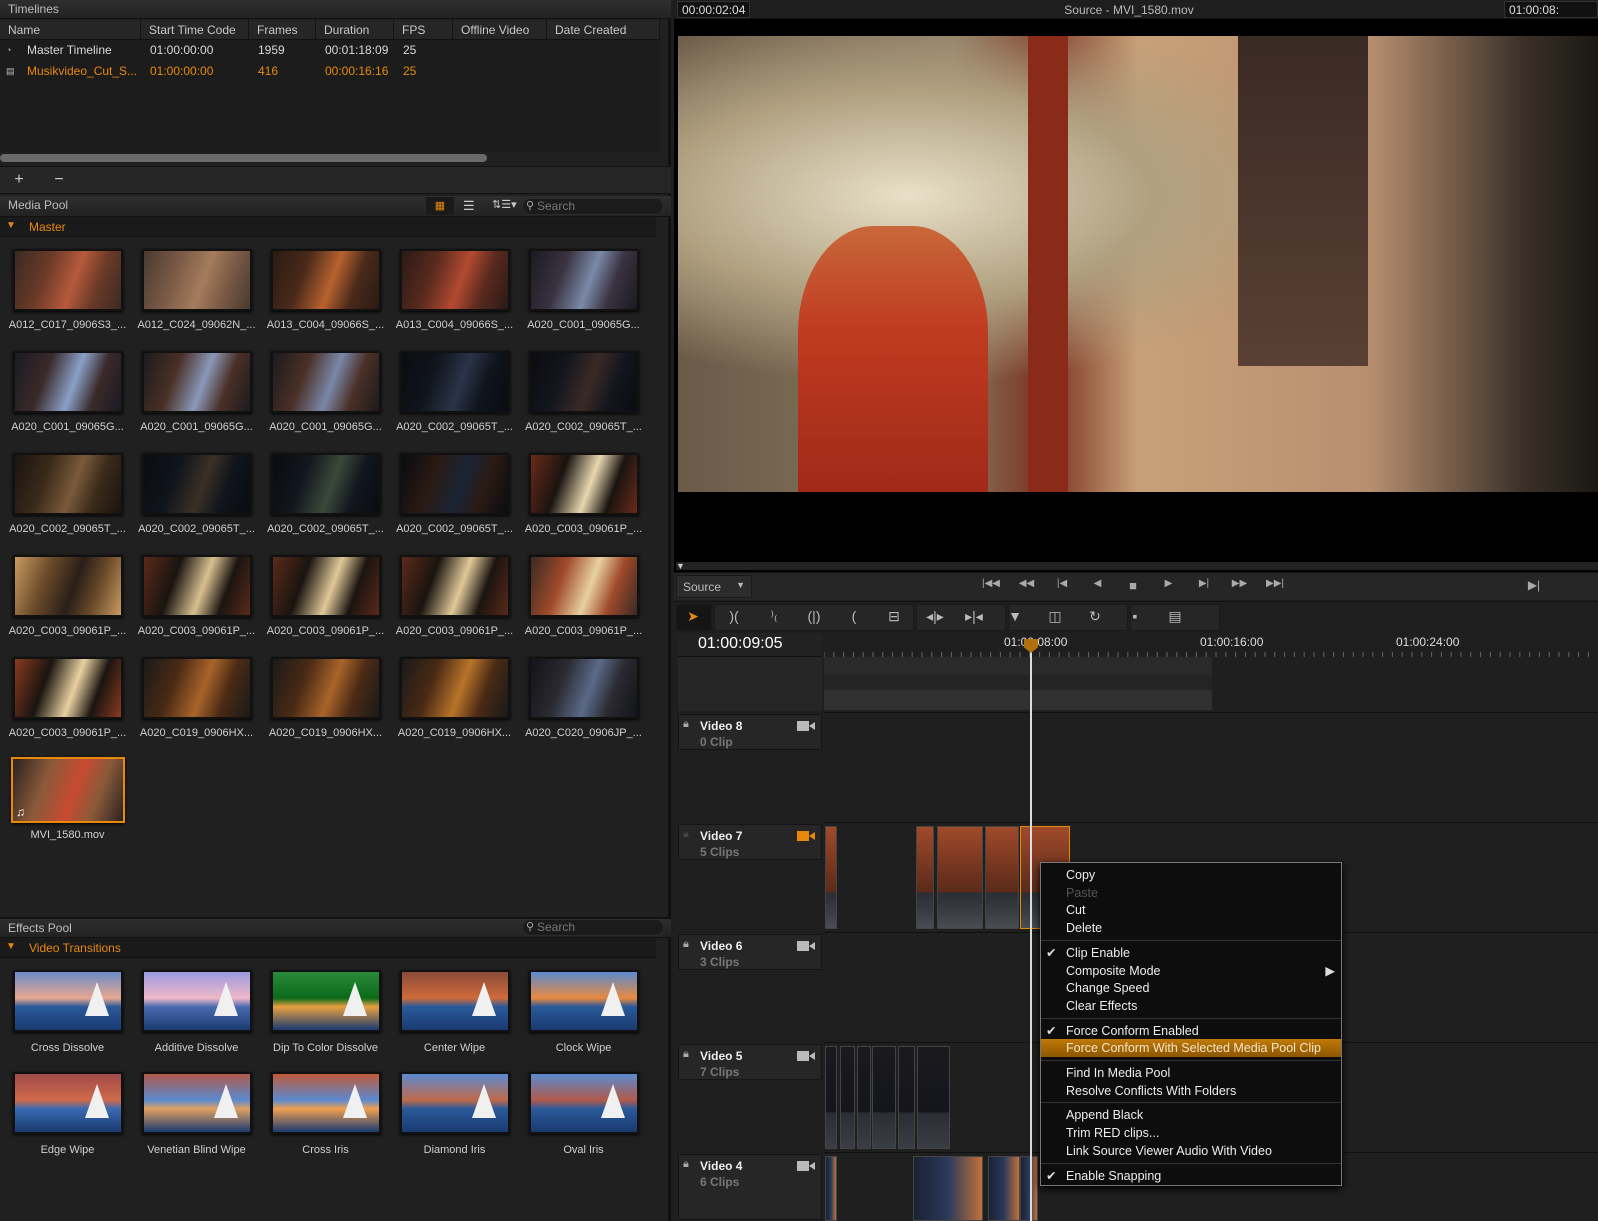 The height and width of the screenshot is (1221, 1598). Describe the element at coordinates (593, 206) in the screenshot. I see `media-pool-search-input: Search` at that location.